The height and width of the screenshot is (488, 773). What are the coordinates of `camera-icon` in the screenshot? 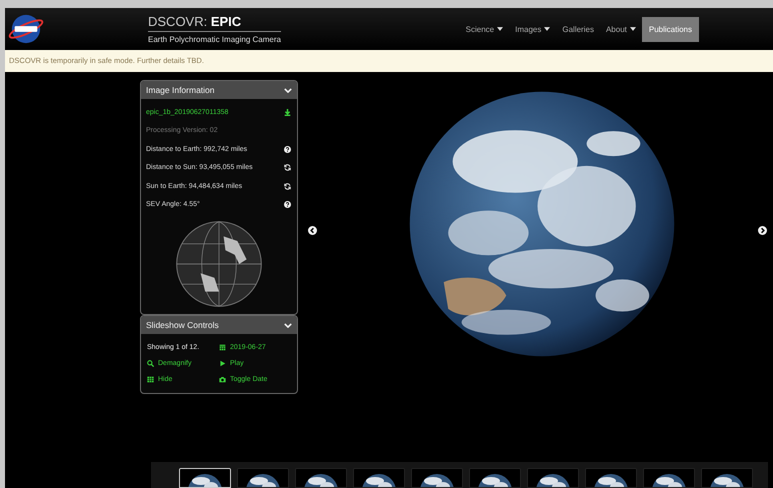 It's located at (222, 379).